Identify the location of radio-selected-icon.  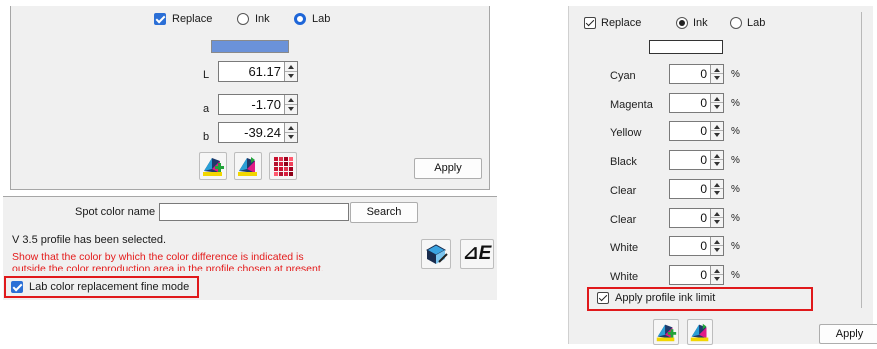
(682, 23).